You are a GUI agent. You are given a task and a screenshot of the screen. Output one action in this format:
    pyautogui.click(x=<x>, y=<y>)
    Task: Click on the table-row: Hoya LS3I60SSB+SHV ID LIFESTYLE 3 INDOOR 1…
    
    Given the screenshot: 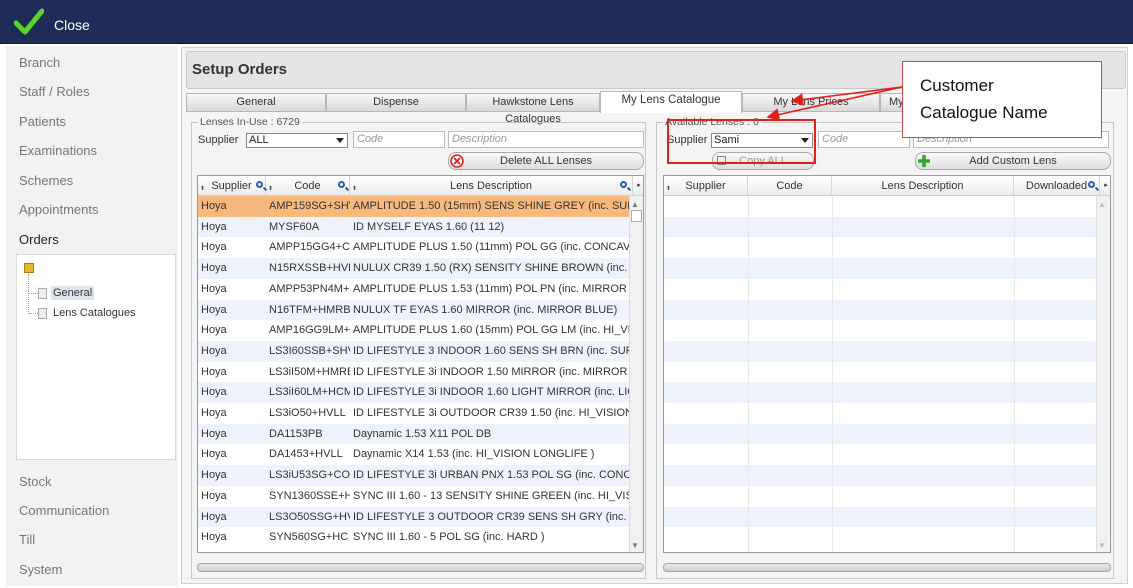 What is the action you would take?
    pyautogui.click(x=413, y=351)
    